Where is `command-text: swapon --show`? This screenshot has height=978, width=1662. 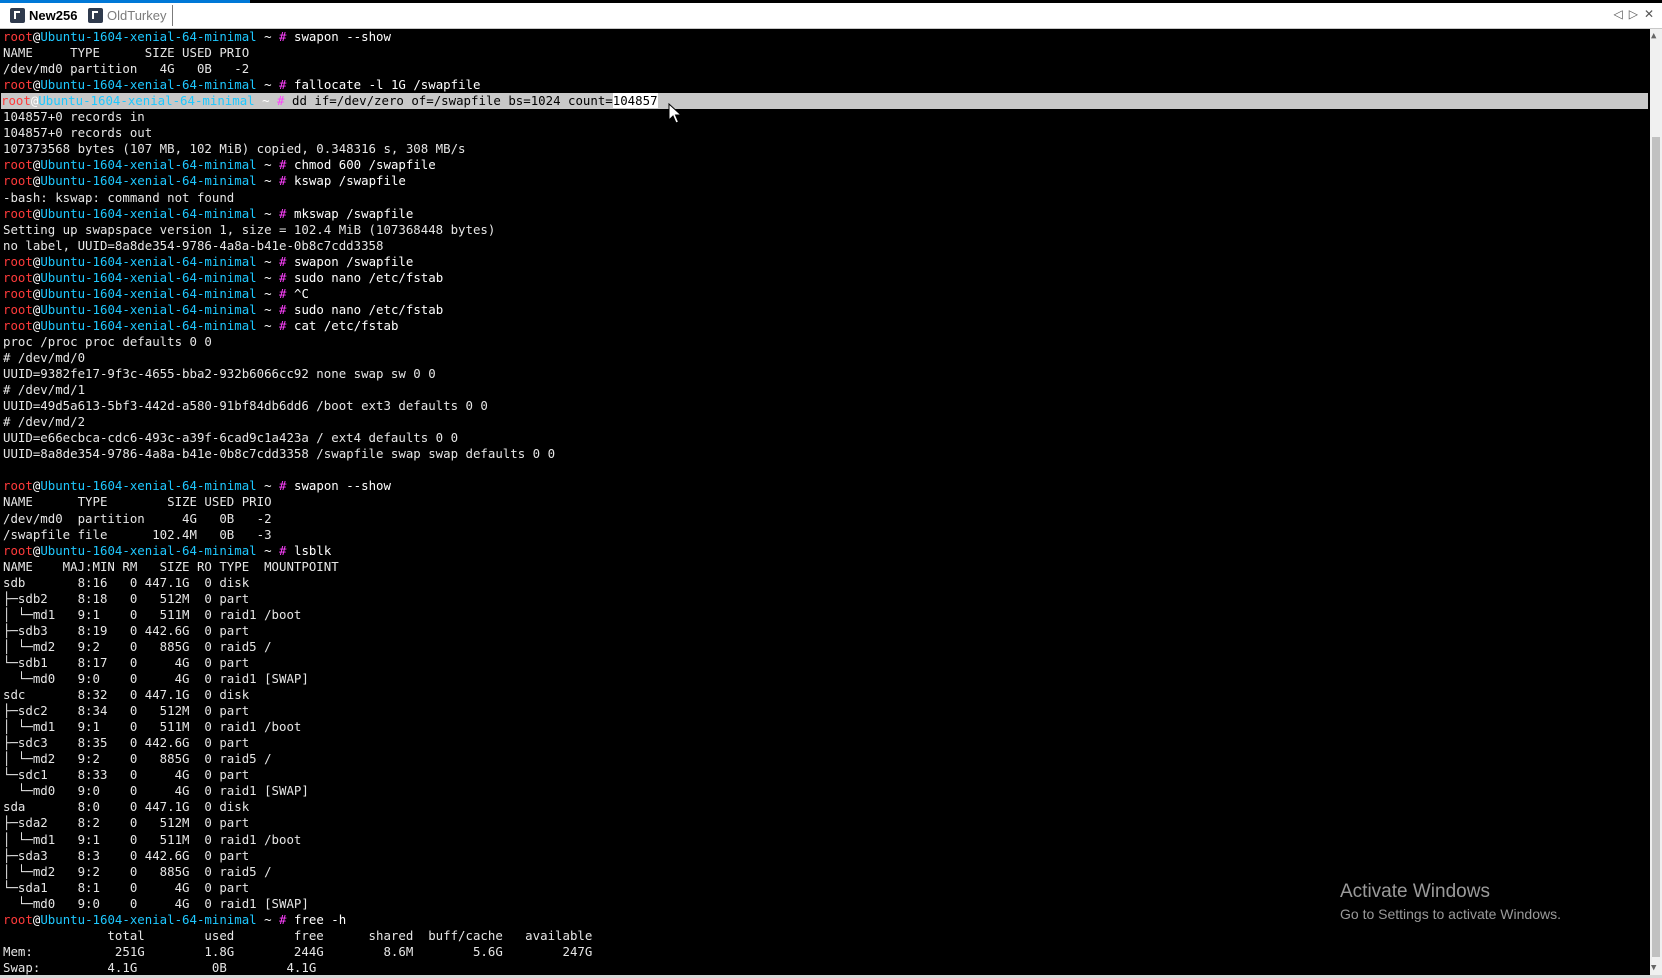 command-text: swapon --show is located at coordinates (342, 486).